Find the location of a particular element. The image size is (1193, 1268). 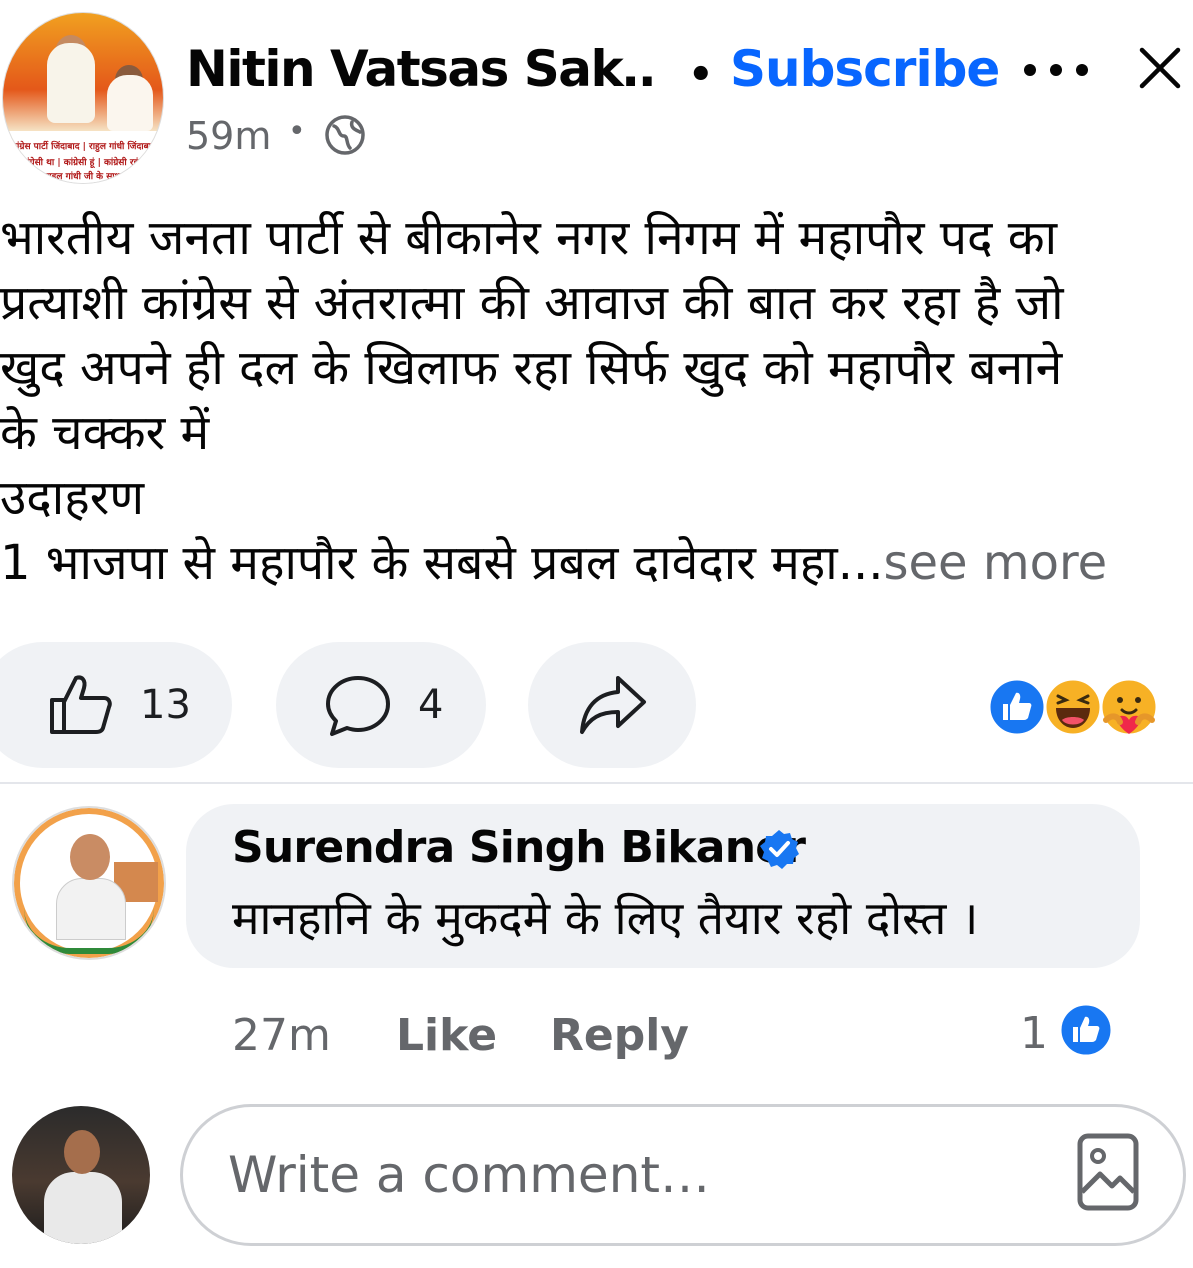

subscribe-button: Subscribe is located at coordinates (865, 69).